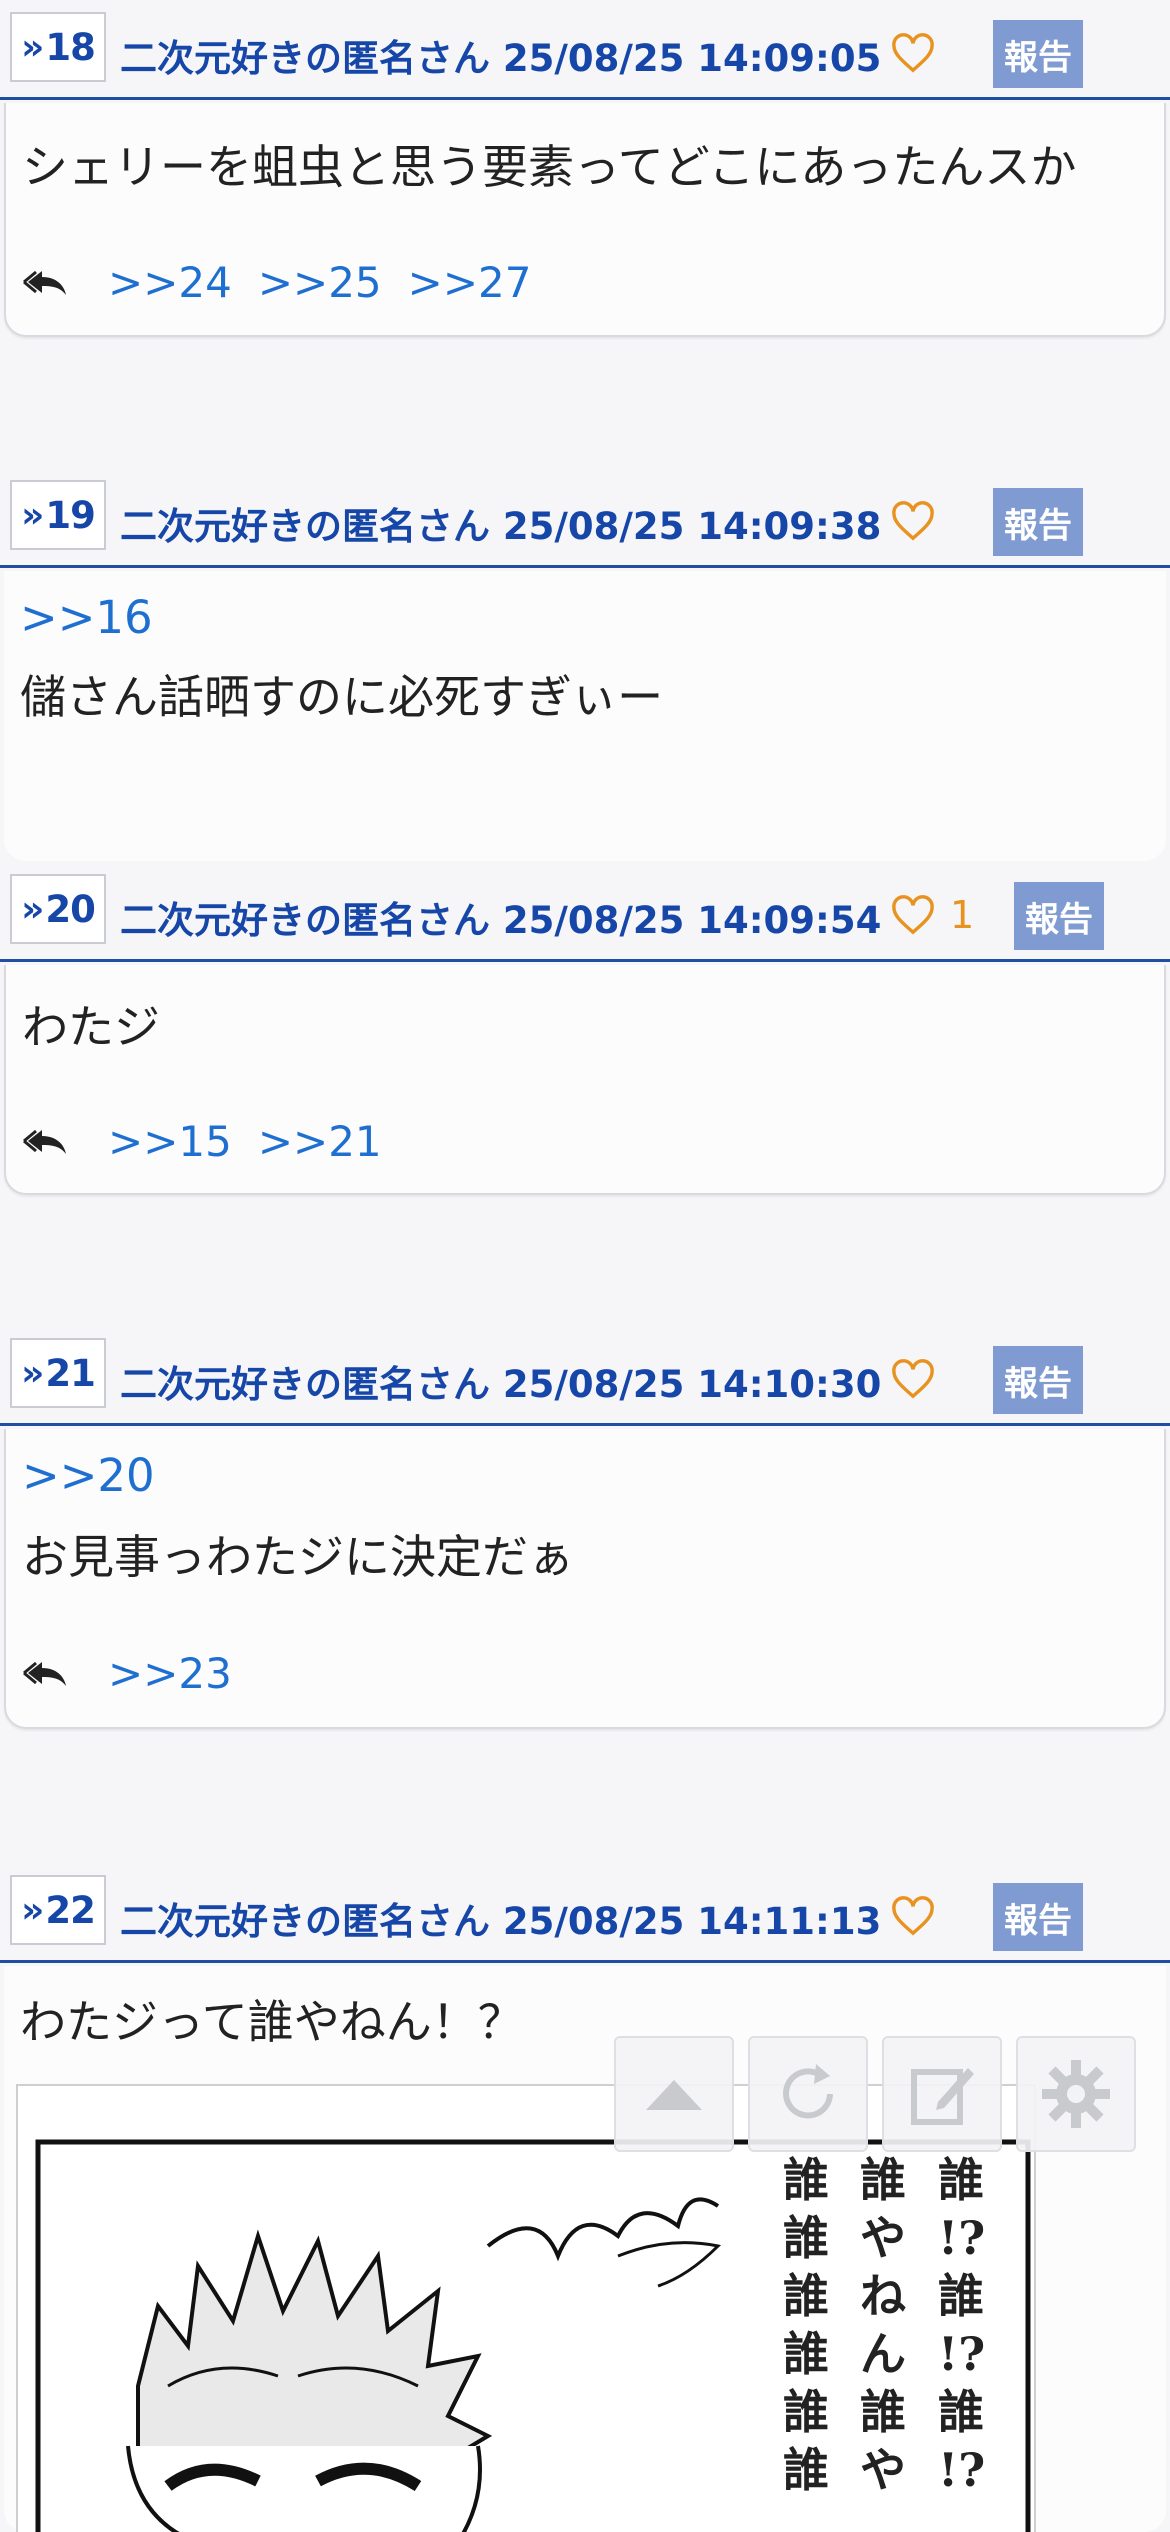  What do you see at coordinates (88, 1475) in the screenshot?
I see `anchor-link: >>20` at bounding box center [88, 1475].